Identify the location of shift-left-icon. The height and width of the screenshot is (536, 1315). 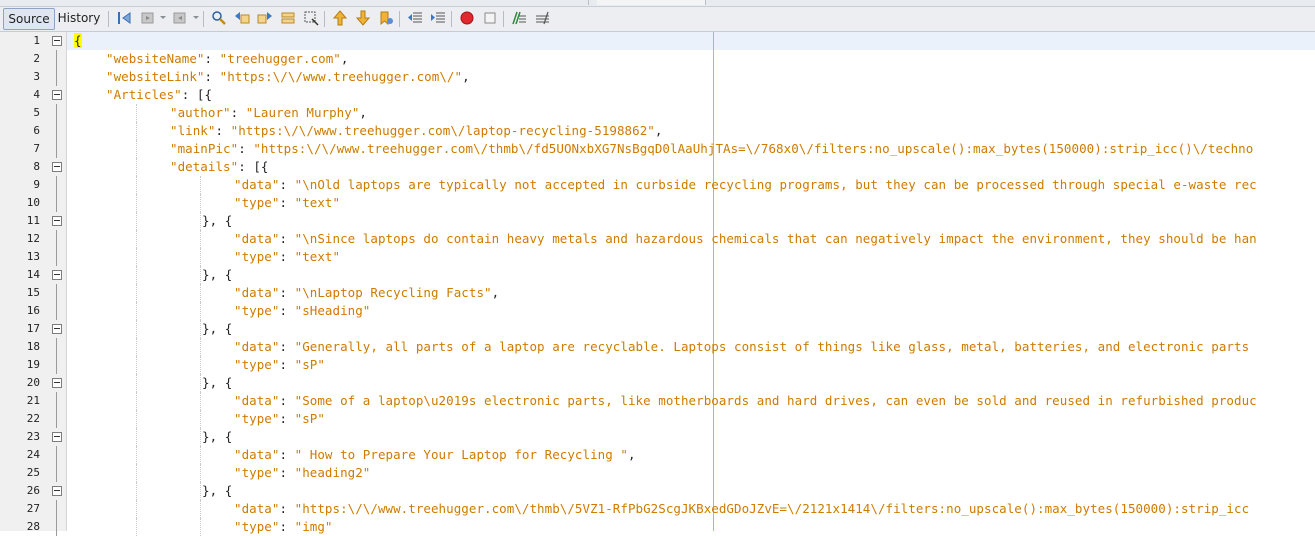
(415, 18).